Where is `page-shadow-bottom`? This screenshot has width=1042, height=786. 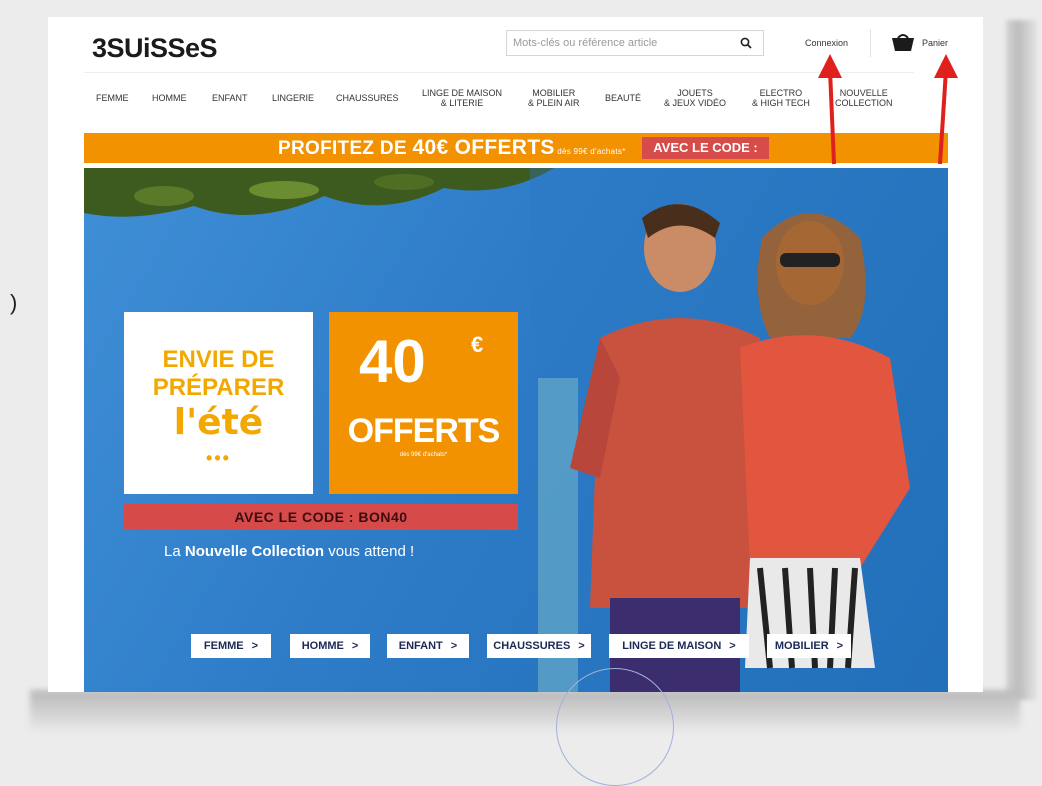
page-shadow-bottom is located at coordinates (525, 710).